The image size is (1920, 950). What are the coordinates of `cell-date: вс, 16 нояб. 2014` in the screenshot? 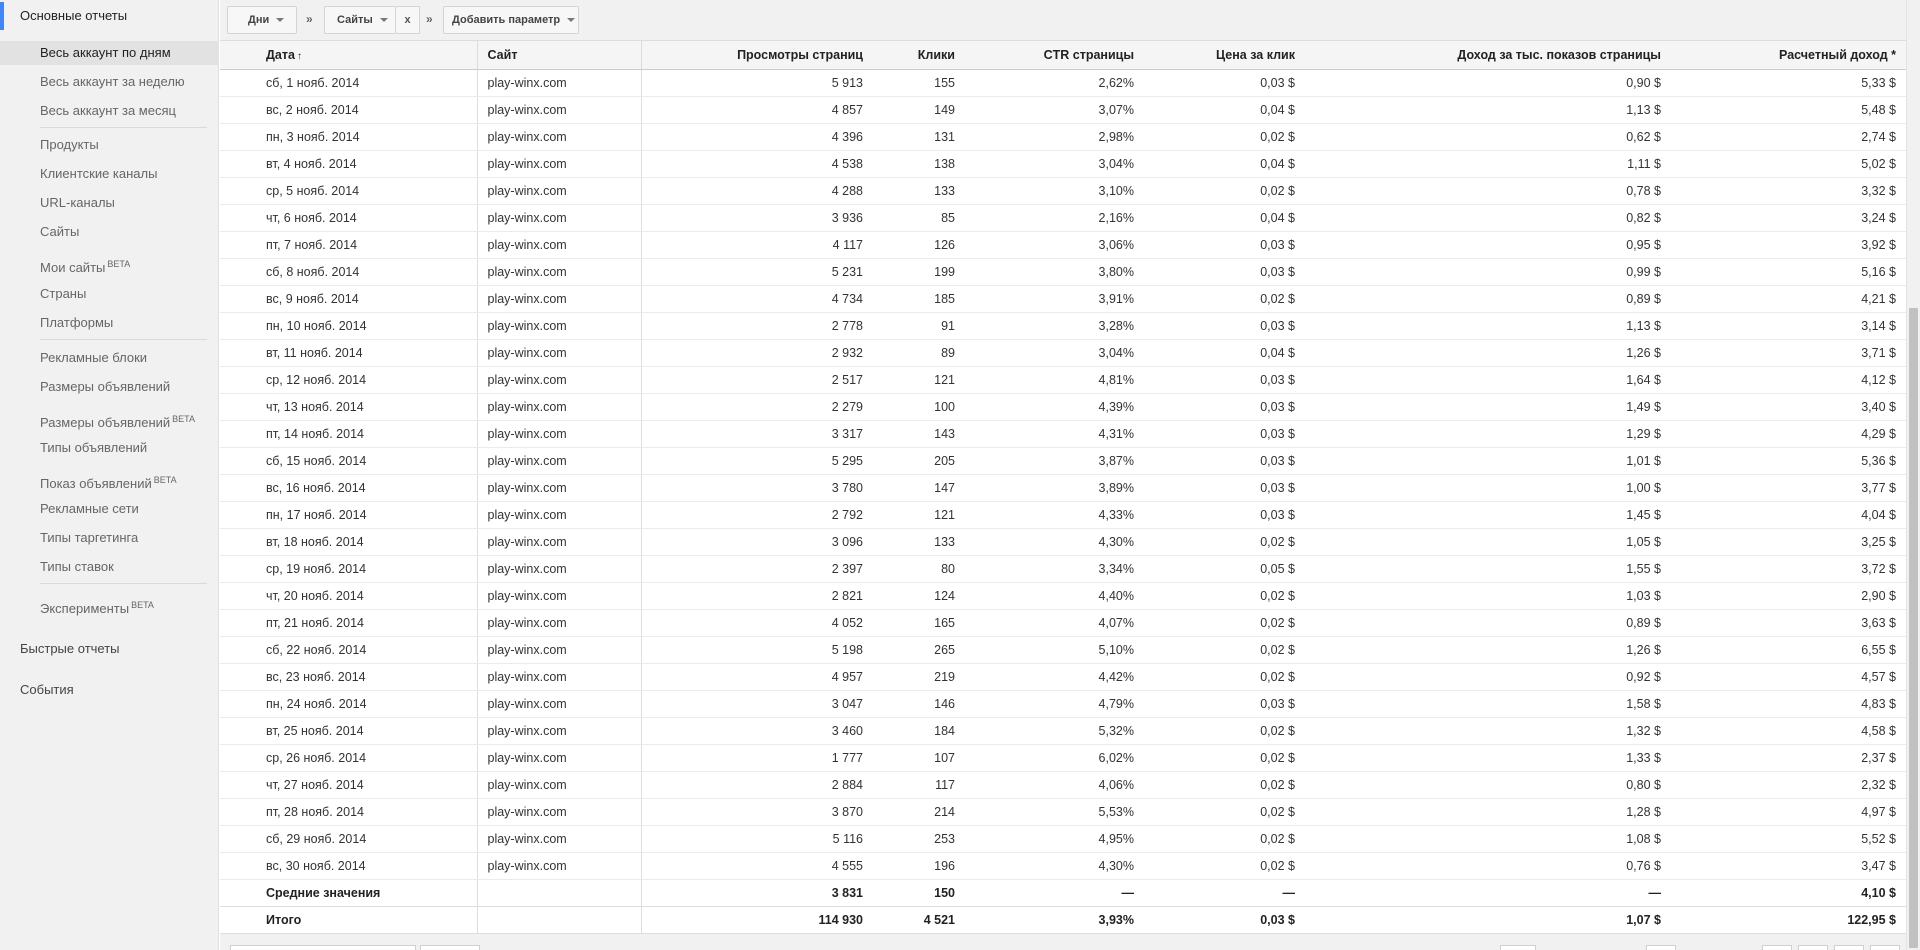 It's located at (349, 488).